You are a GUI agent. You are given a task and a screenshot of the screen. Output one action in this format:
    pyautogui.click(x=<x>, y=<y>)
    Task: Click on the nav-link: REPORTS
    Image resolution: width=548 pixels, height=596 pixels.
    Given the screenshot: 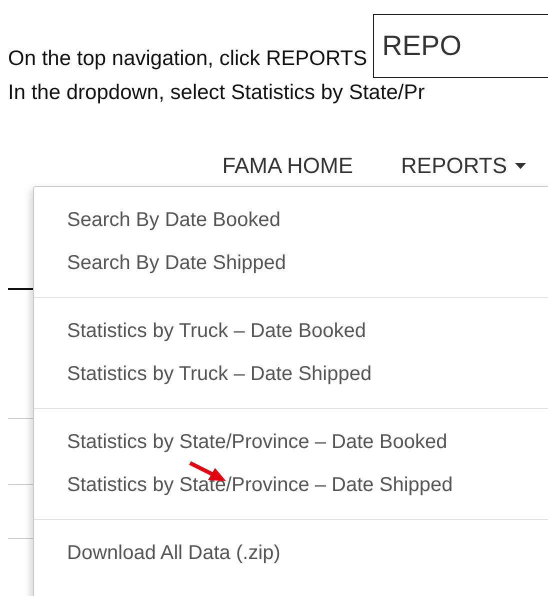 What is the action you would take?
    pyautogui.click(x=463, y=166)
    